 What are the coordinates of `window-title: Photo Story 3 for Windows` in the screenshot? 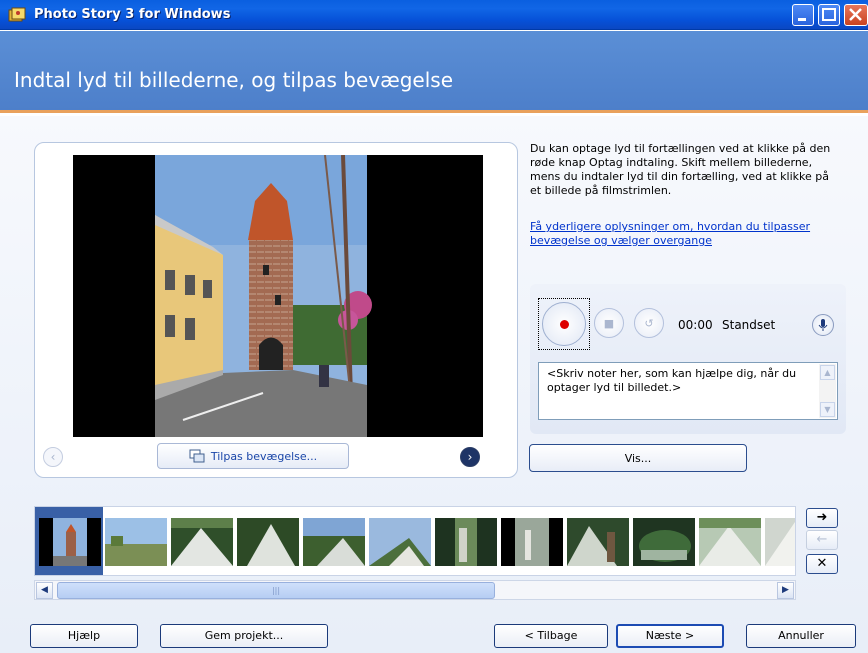 It's located at (132, 14).